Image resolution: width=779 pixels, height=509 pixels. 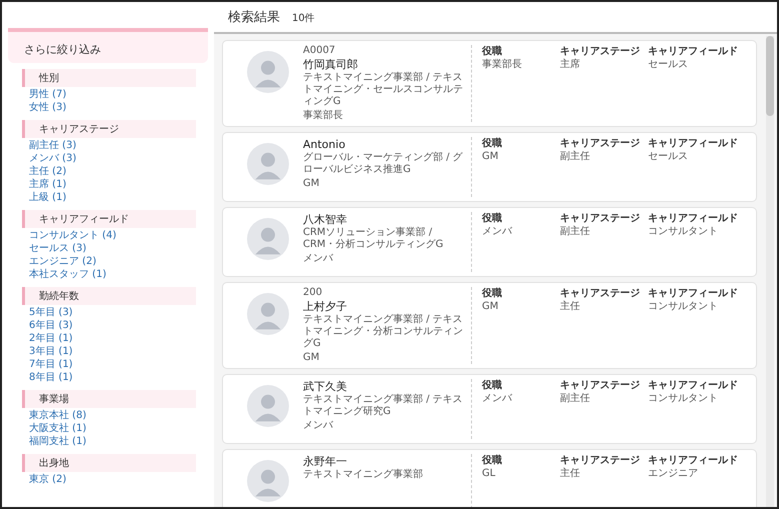 I want to click on attribute-value: 主席, so click(x=570, y=64).